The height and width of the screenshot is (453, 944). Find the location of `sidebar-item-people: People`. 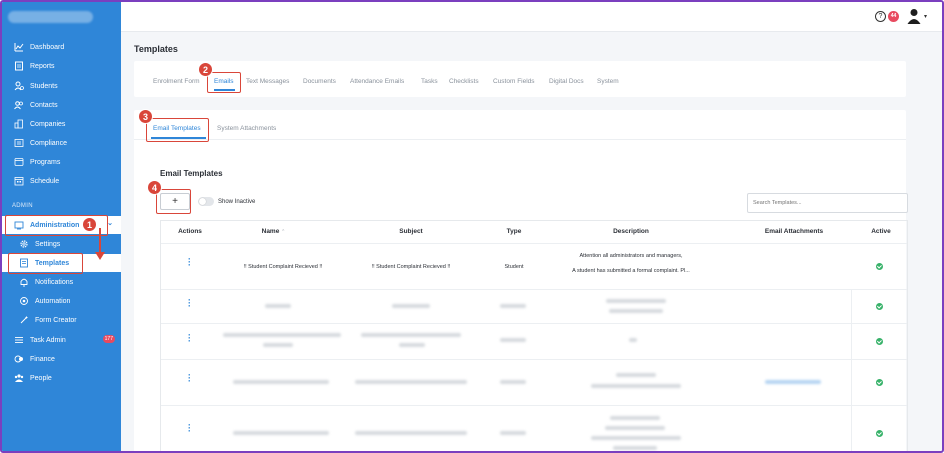

sidebar-item-people: People is located at coordinates (61, 378).